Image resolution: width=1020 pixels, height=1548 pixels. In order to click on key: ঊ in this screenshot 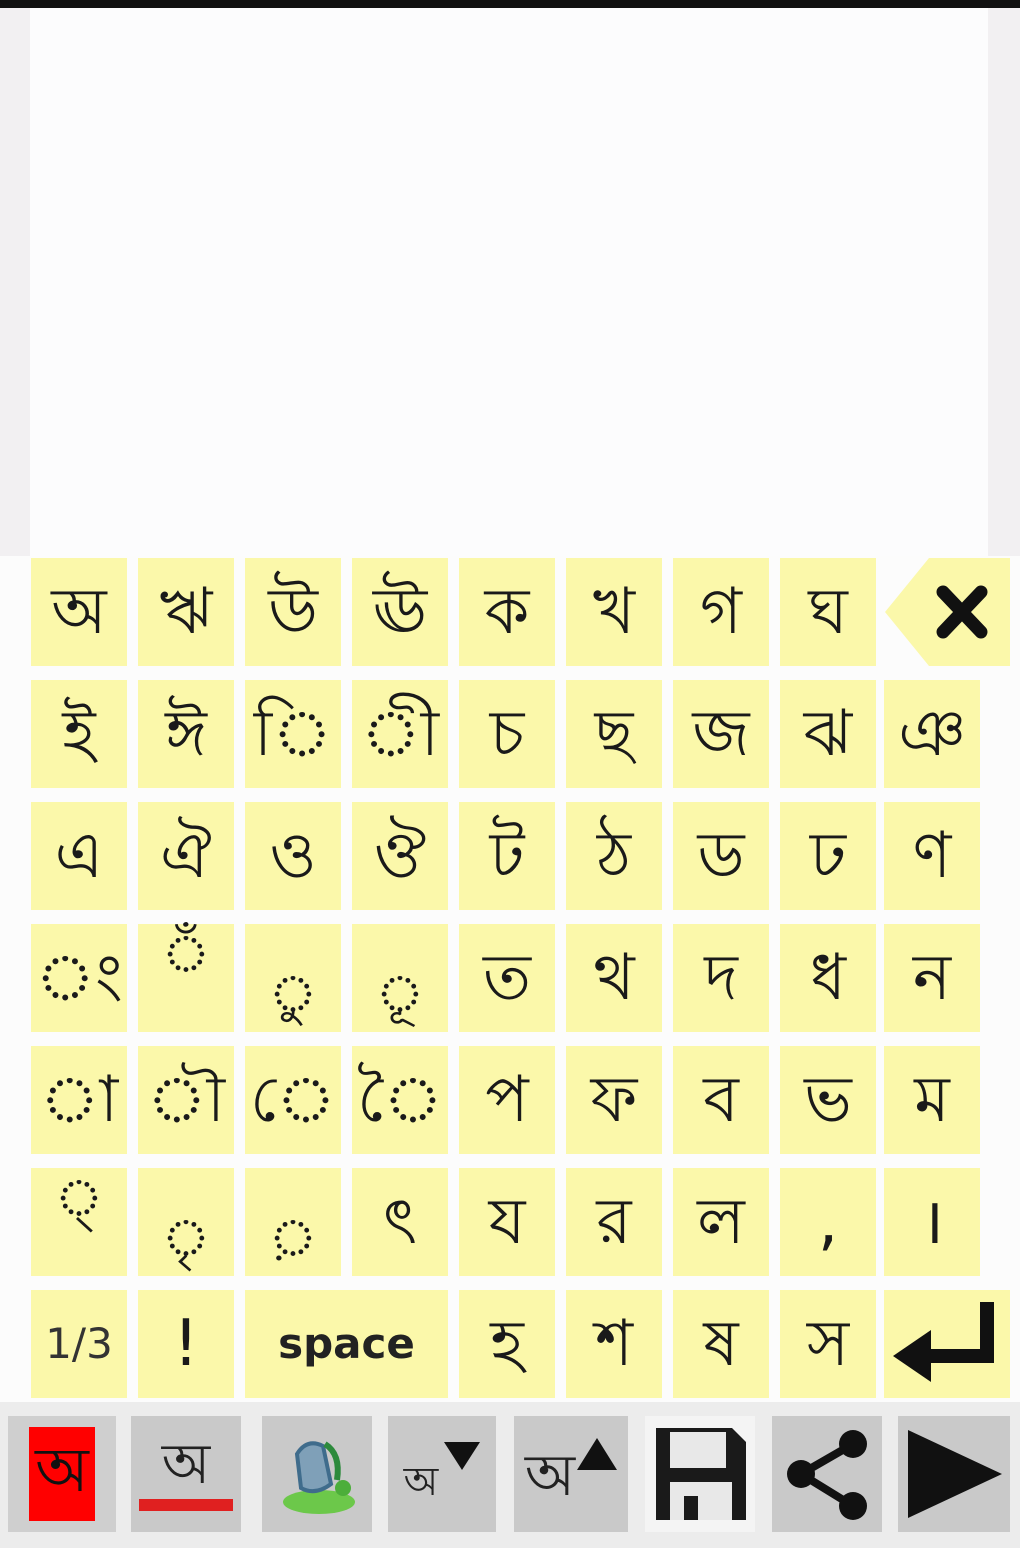, I will do `click(400, 612)`.